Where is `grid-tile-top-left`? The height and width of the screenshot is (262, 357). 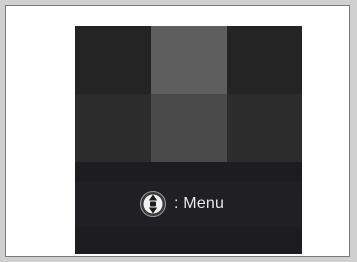
grid-tile-top-left is located at coordinates (113, 60).